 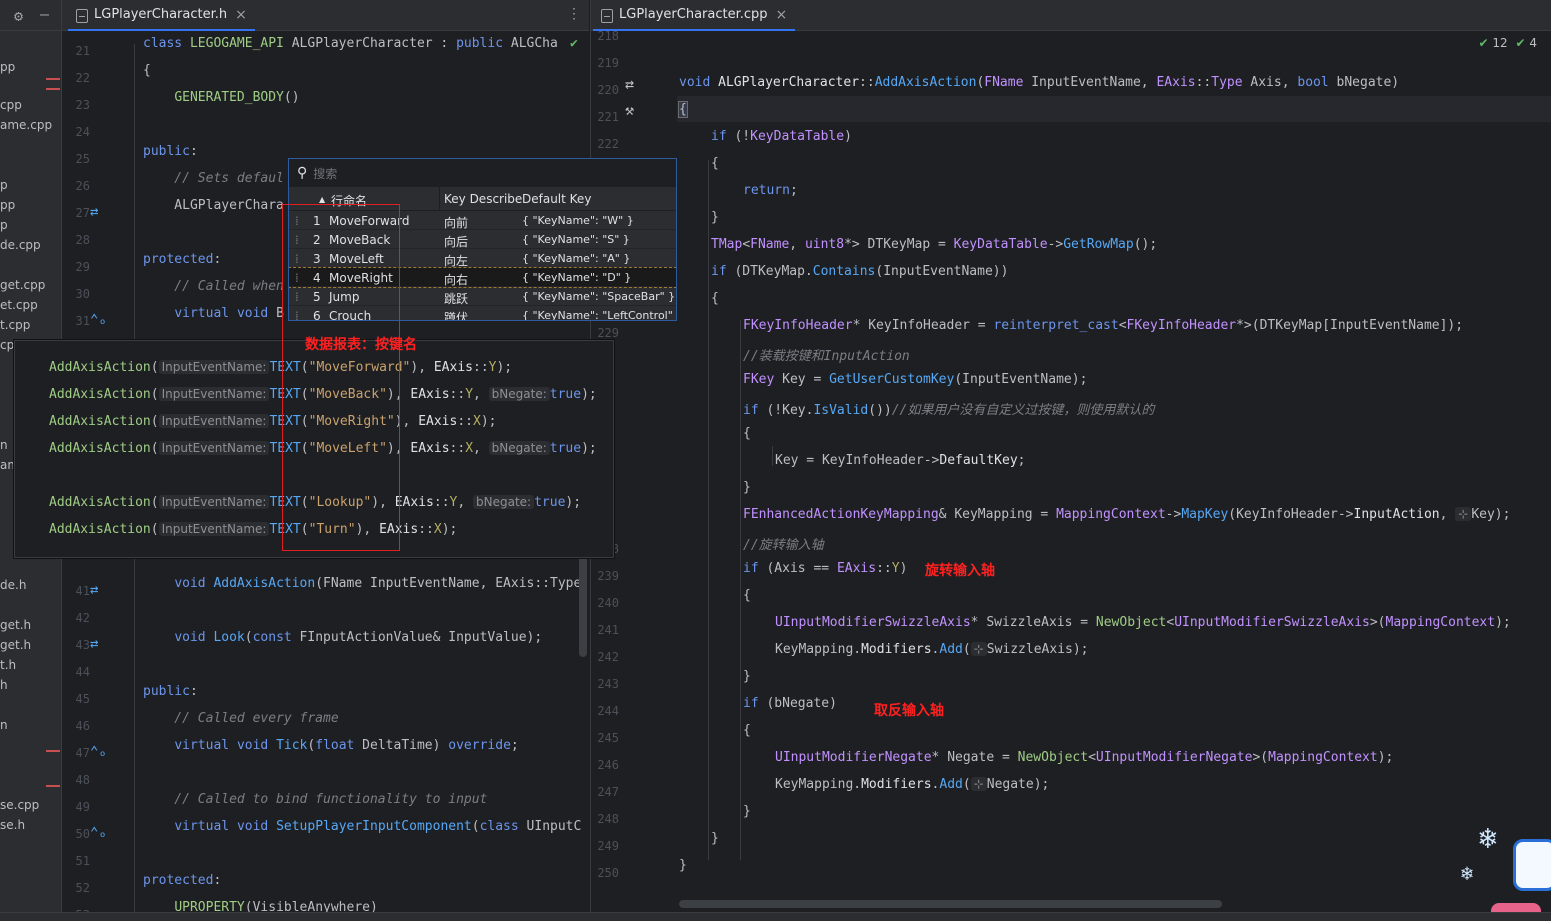 What do you see at coordinates (302, 173) in the screenshot?
I see `search-icon: ⚲` at bounding box center [302, 173].